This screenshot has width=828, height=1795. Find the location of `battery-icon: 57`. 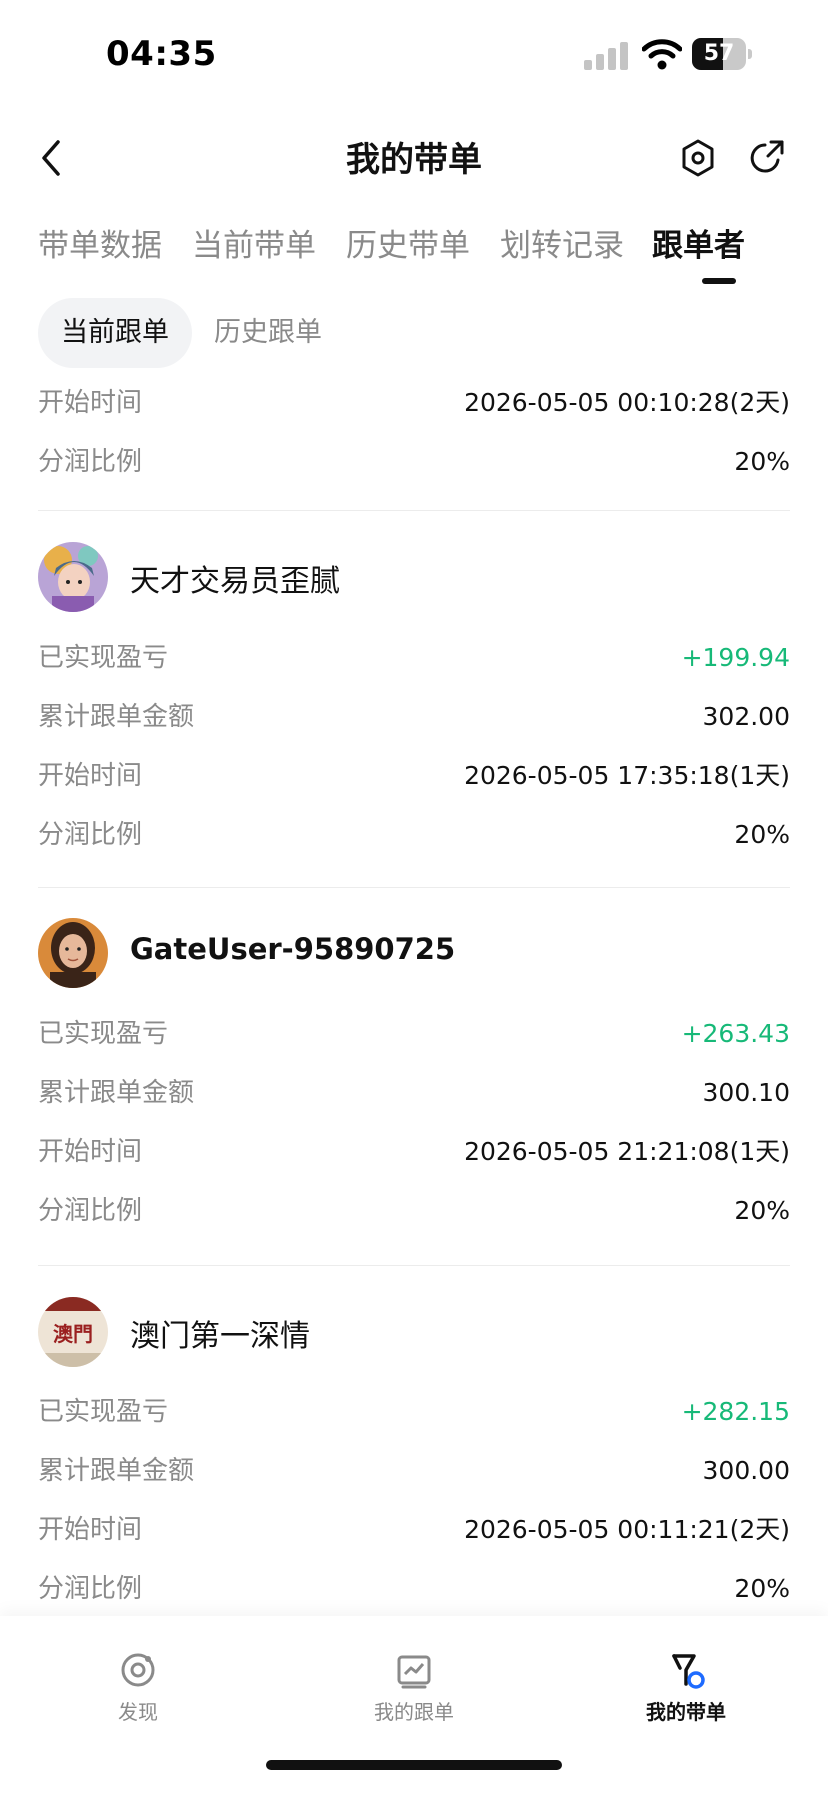

battery-icon: 57 is located at coordinates (722, 54).